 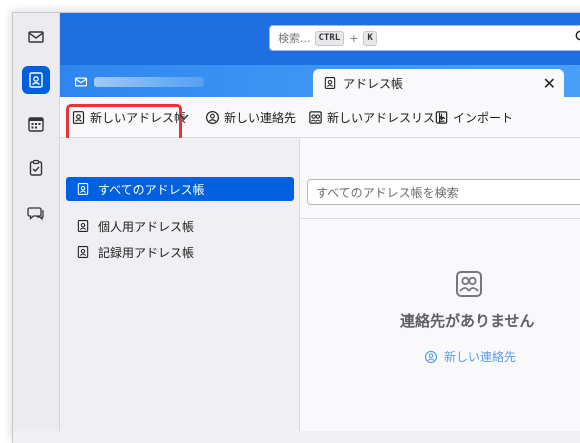 What do you see at coordinates (483, 117) in the screenshot?
I see `import-label: インポート` at bounding box center [483, 117].